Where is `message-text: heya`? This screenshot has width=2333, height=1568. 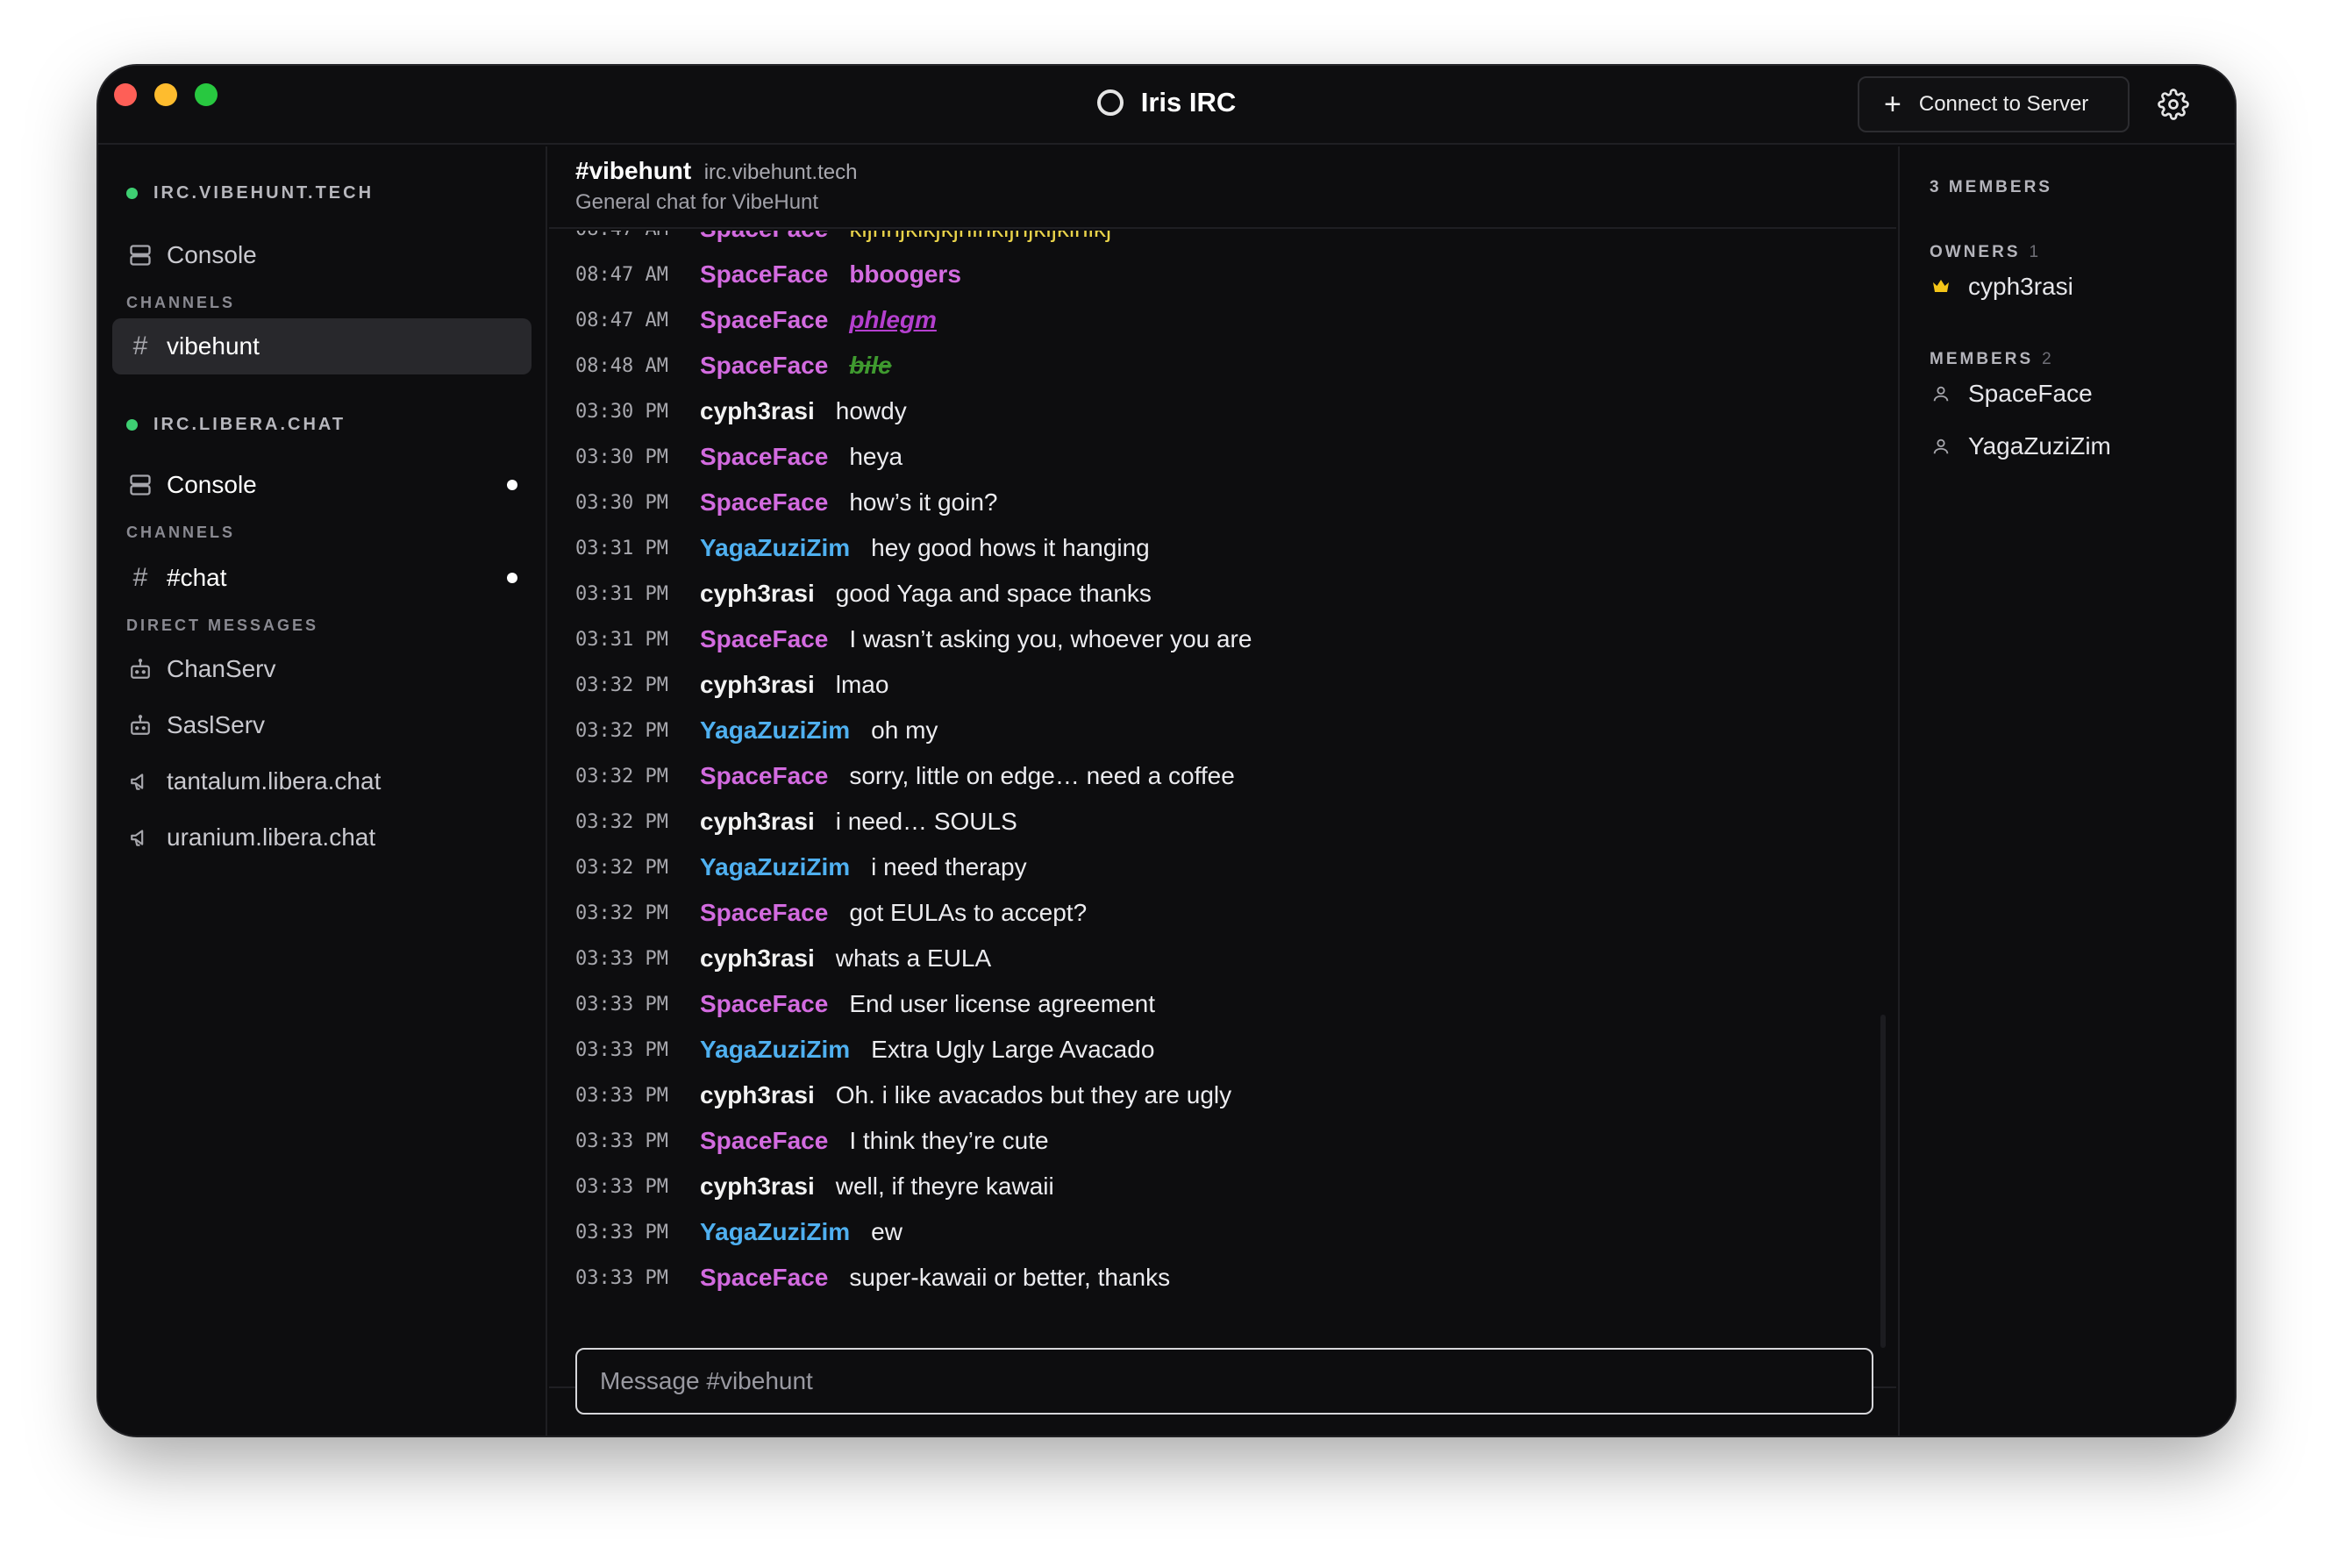
message-text: heya is located at coordinates (876, 457).